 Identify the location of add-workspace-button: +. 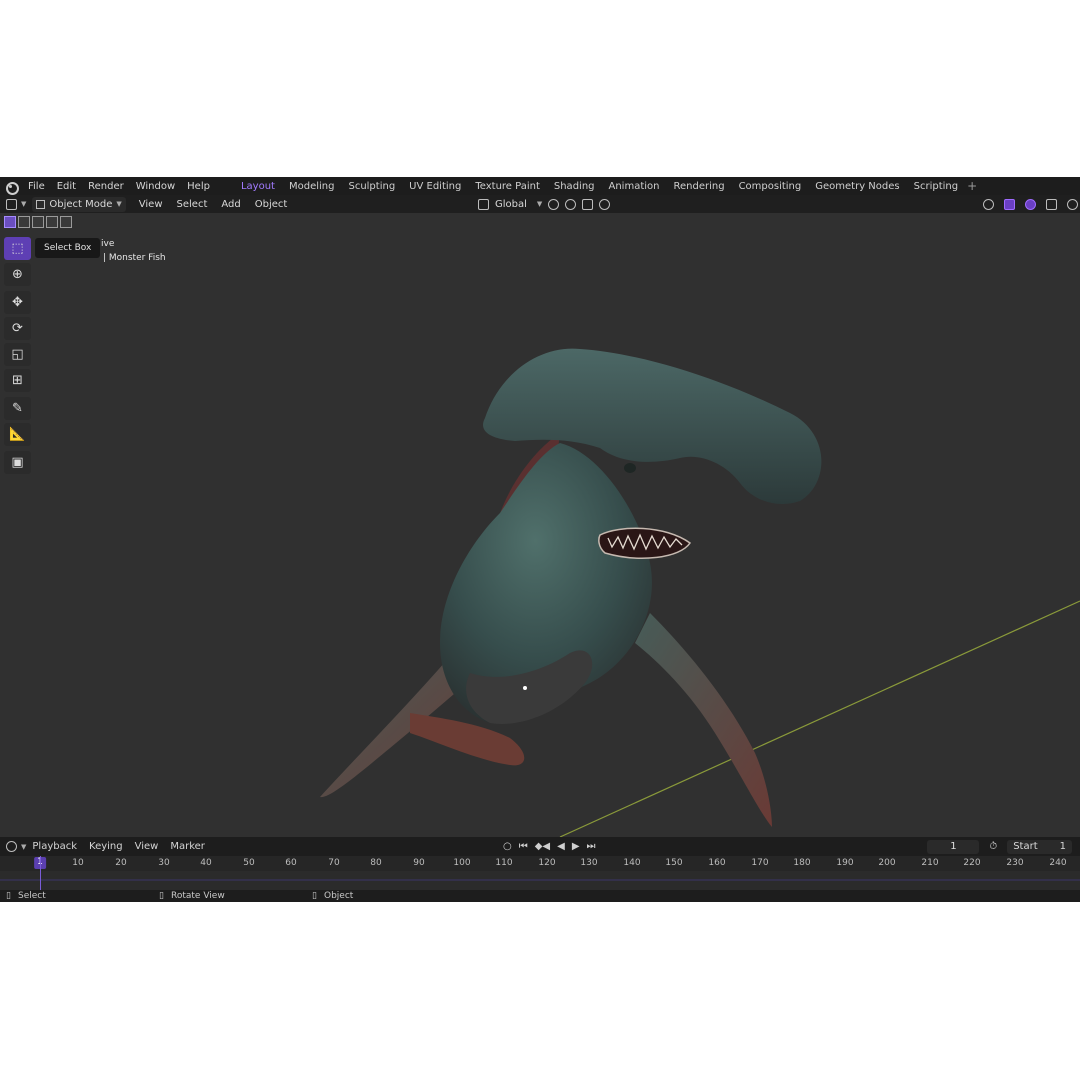
(972, 186).